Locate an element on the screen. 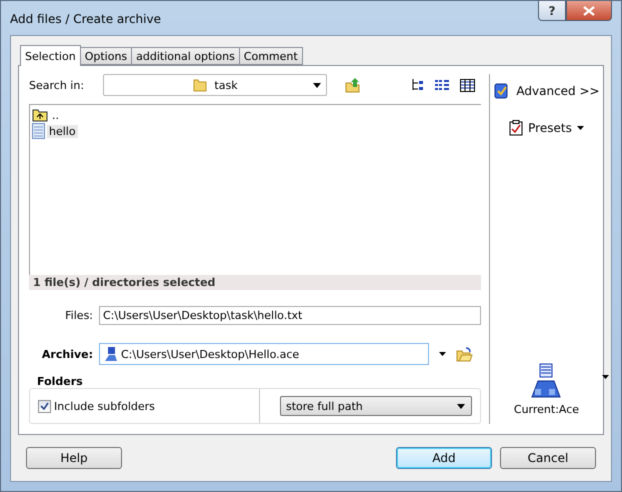 The width and height of the screenshot is (622, 492). dialog-button: Help is located at coordinates (74, 458).